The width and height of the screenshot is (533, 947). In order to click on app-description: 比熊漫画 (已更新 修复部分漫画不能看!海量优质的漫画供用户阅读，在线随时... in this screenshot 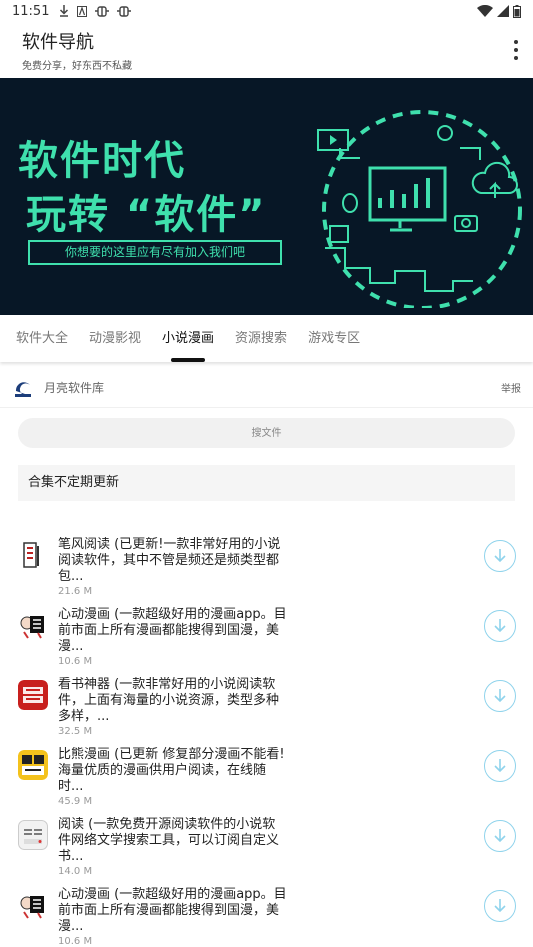, I will do `click(171, 770)`.